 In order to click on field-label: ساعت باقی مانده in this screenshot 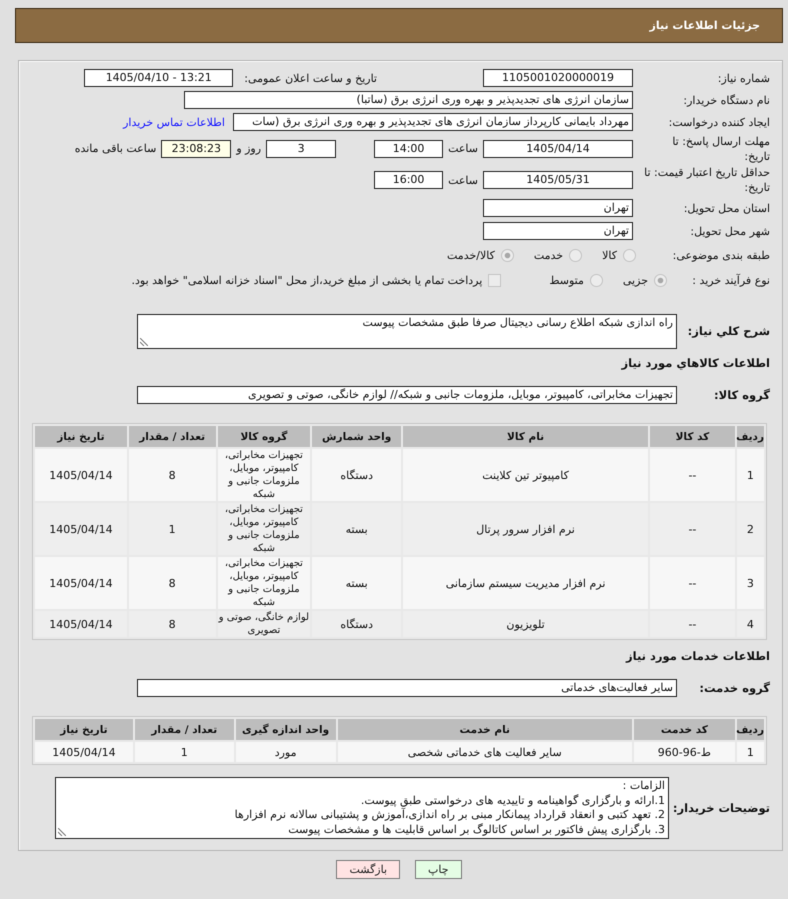, I will do `click(115, 148)`.